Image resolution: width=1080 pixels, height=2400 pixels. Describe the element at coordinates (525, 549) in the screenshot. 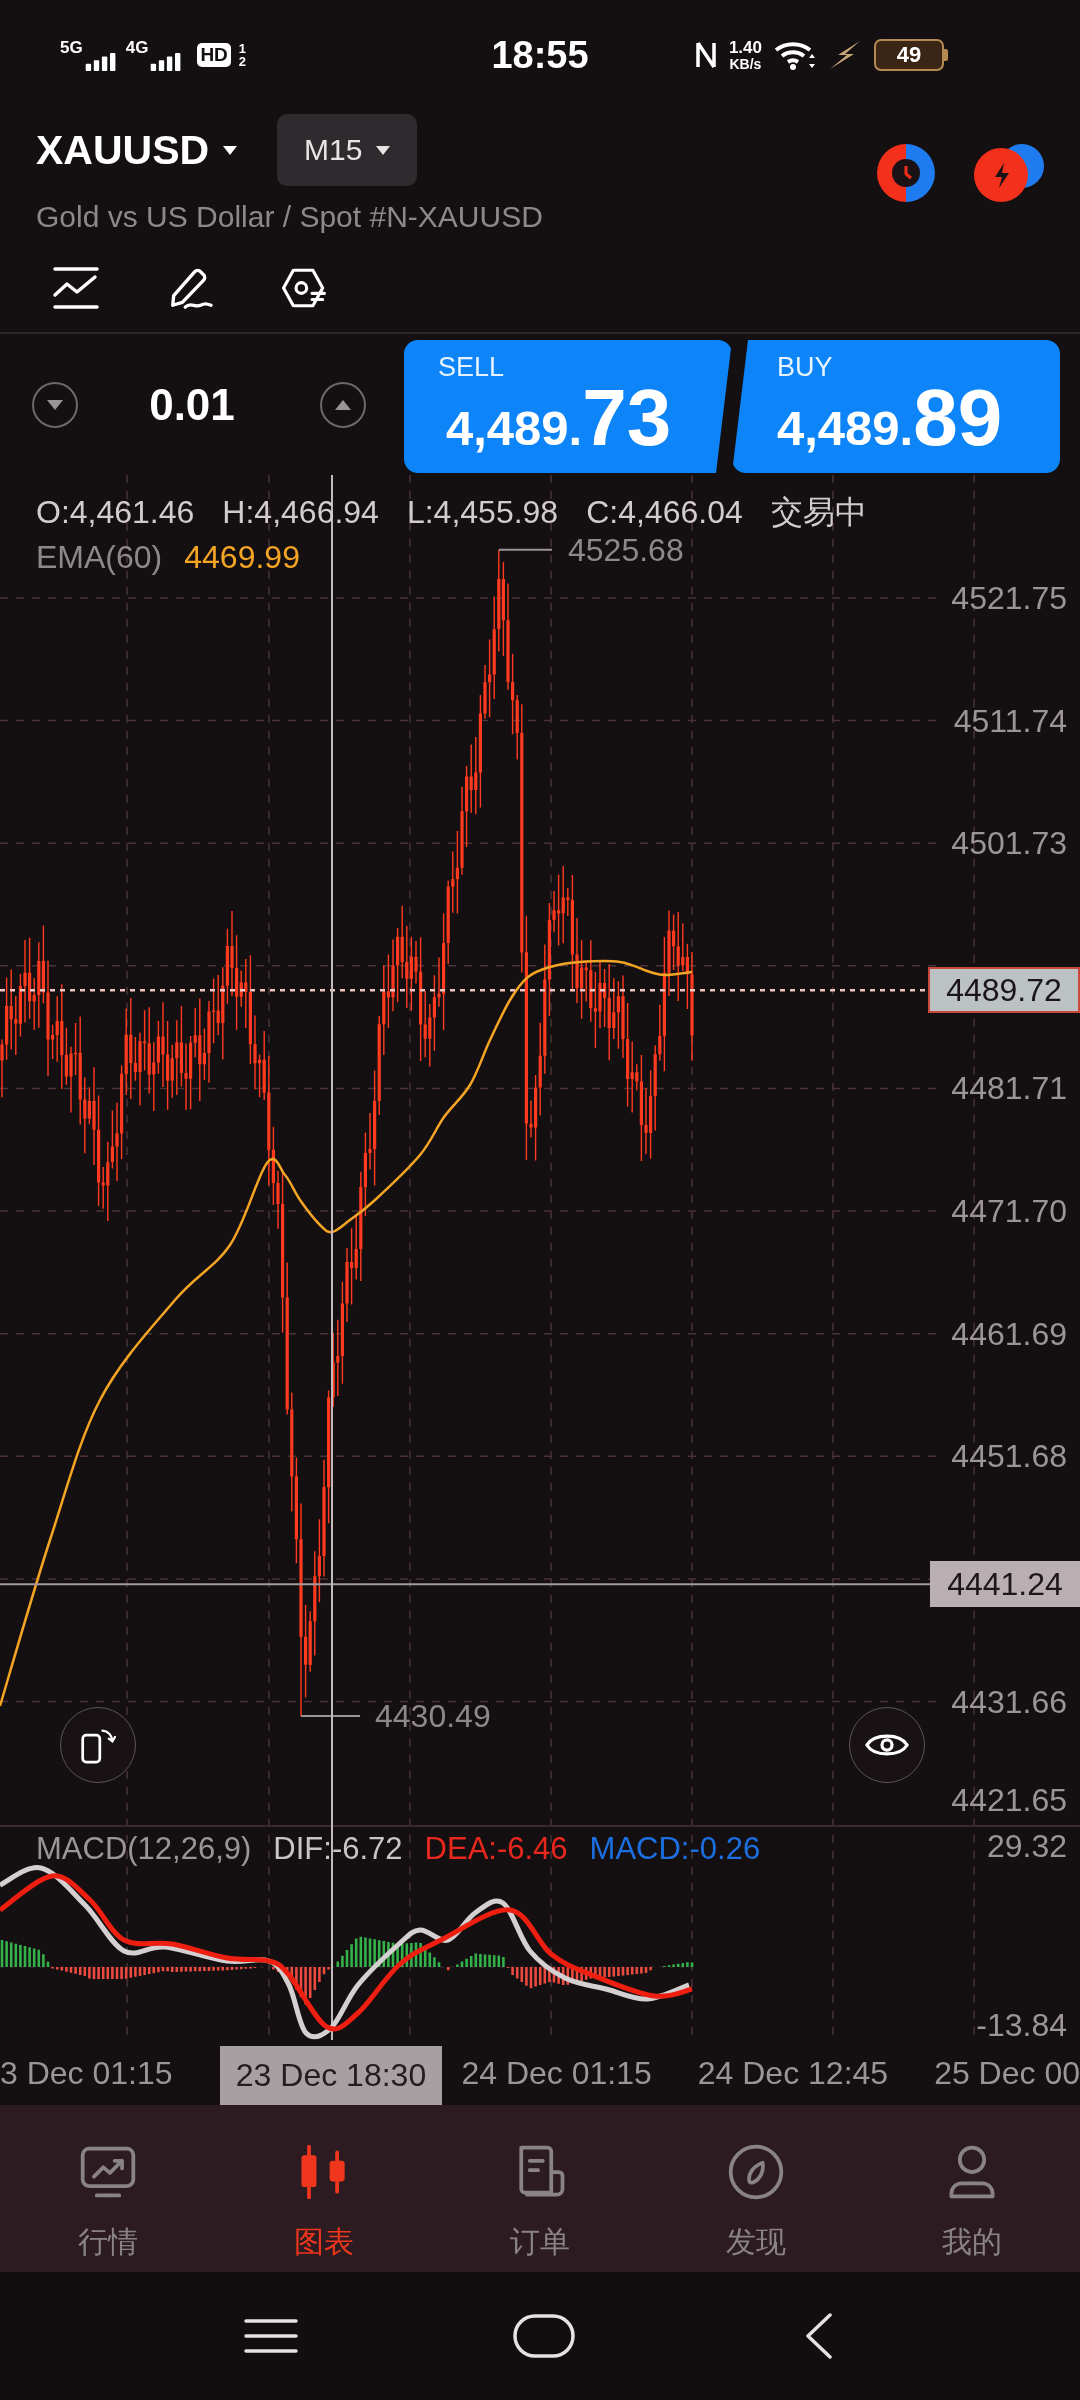

I see `high-price-leader` at that location.